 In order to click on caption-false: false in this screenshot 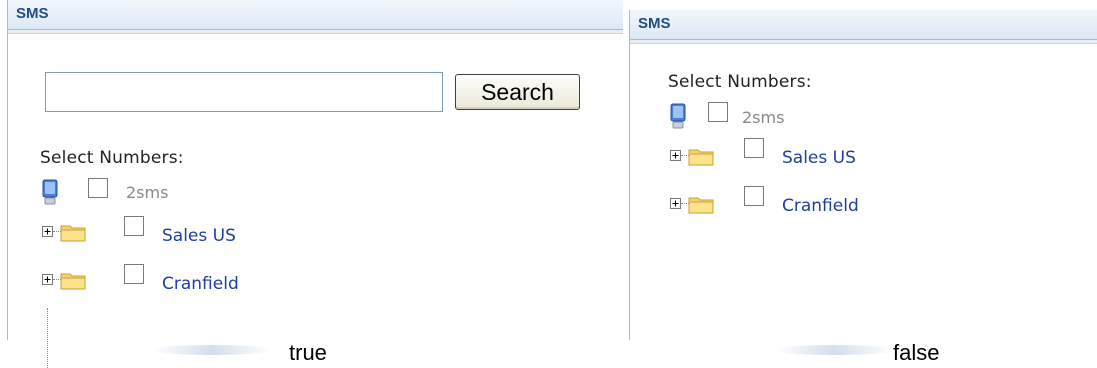, I will do `click(916, 352)`.